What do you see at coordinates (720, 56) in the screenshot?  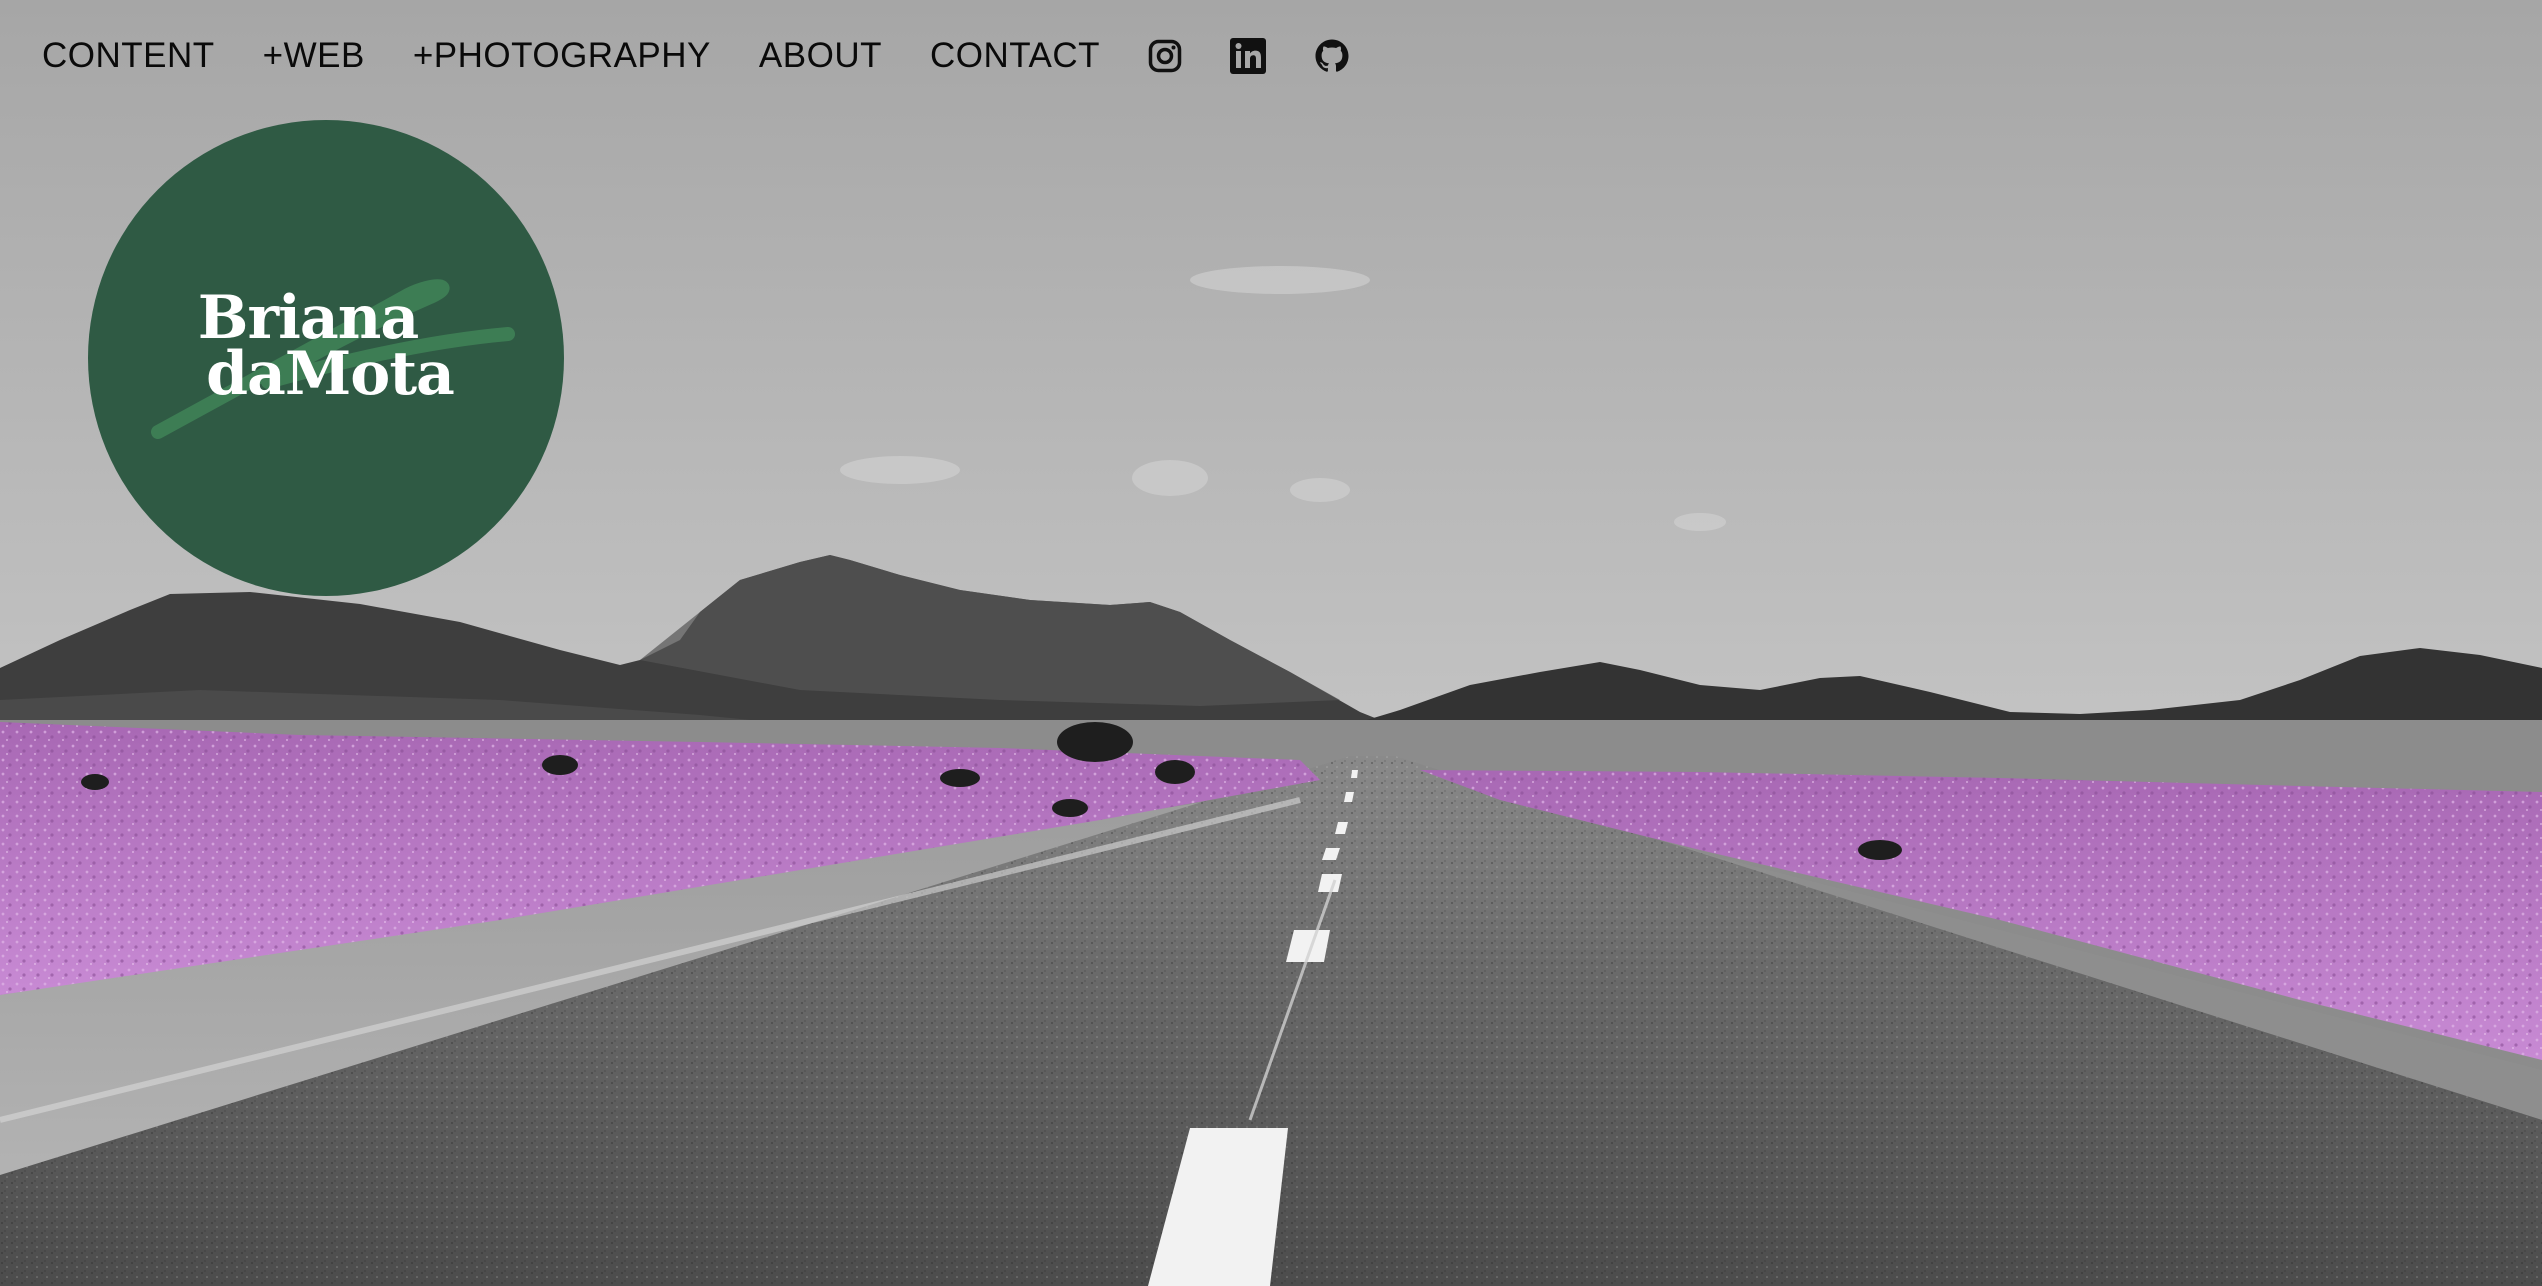 I see `main-nav: CONTENT +WEB +PHOTOGRAPHY ABOUT CONTACT` at bounding box center [720, 56].